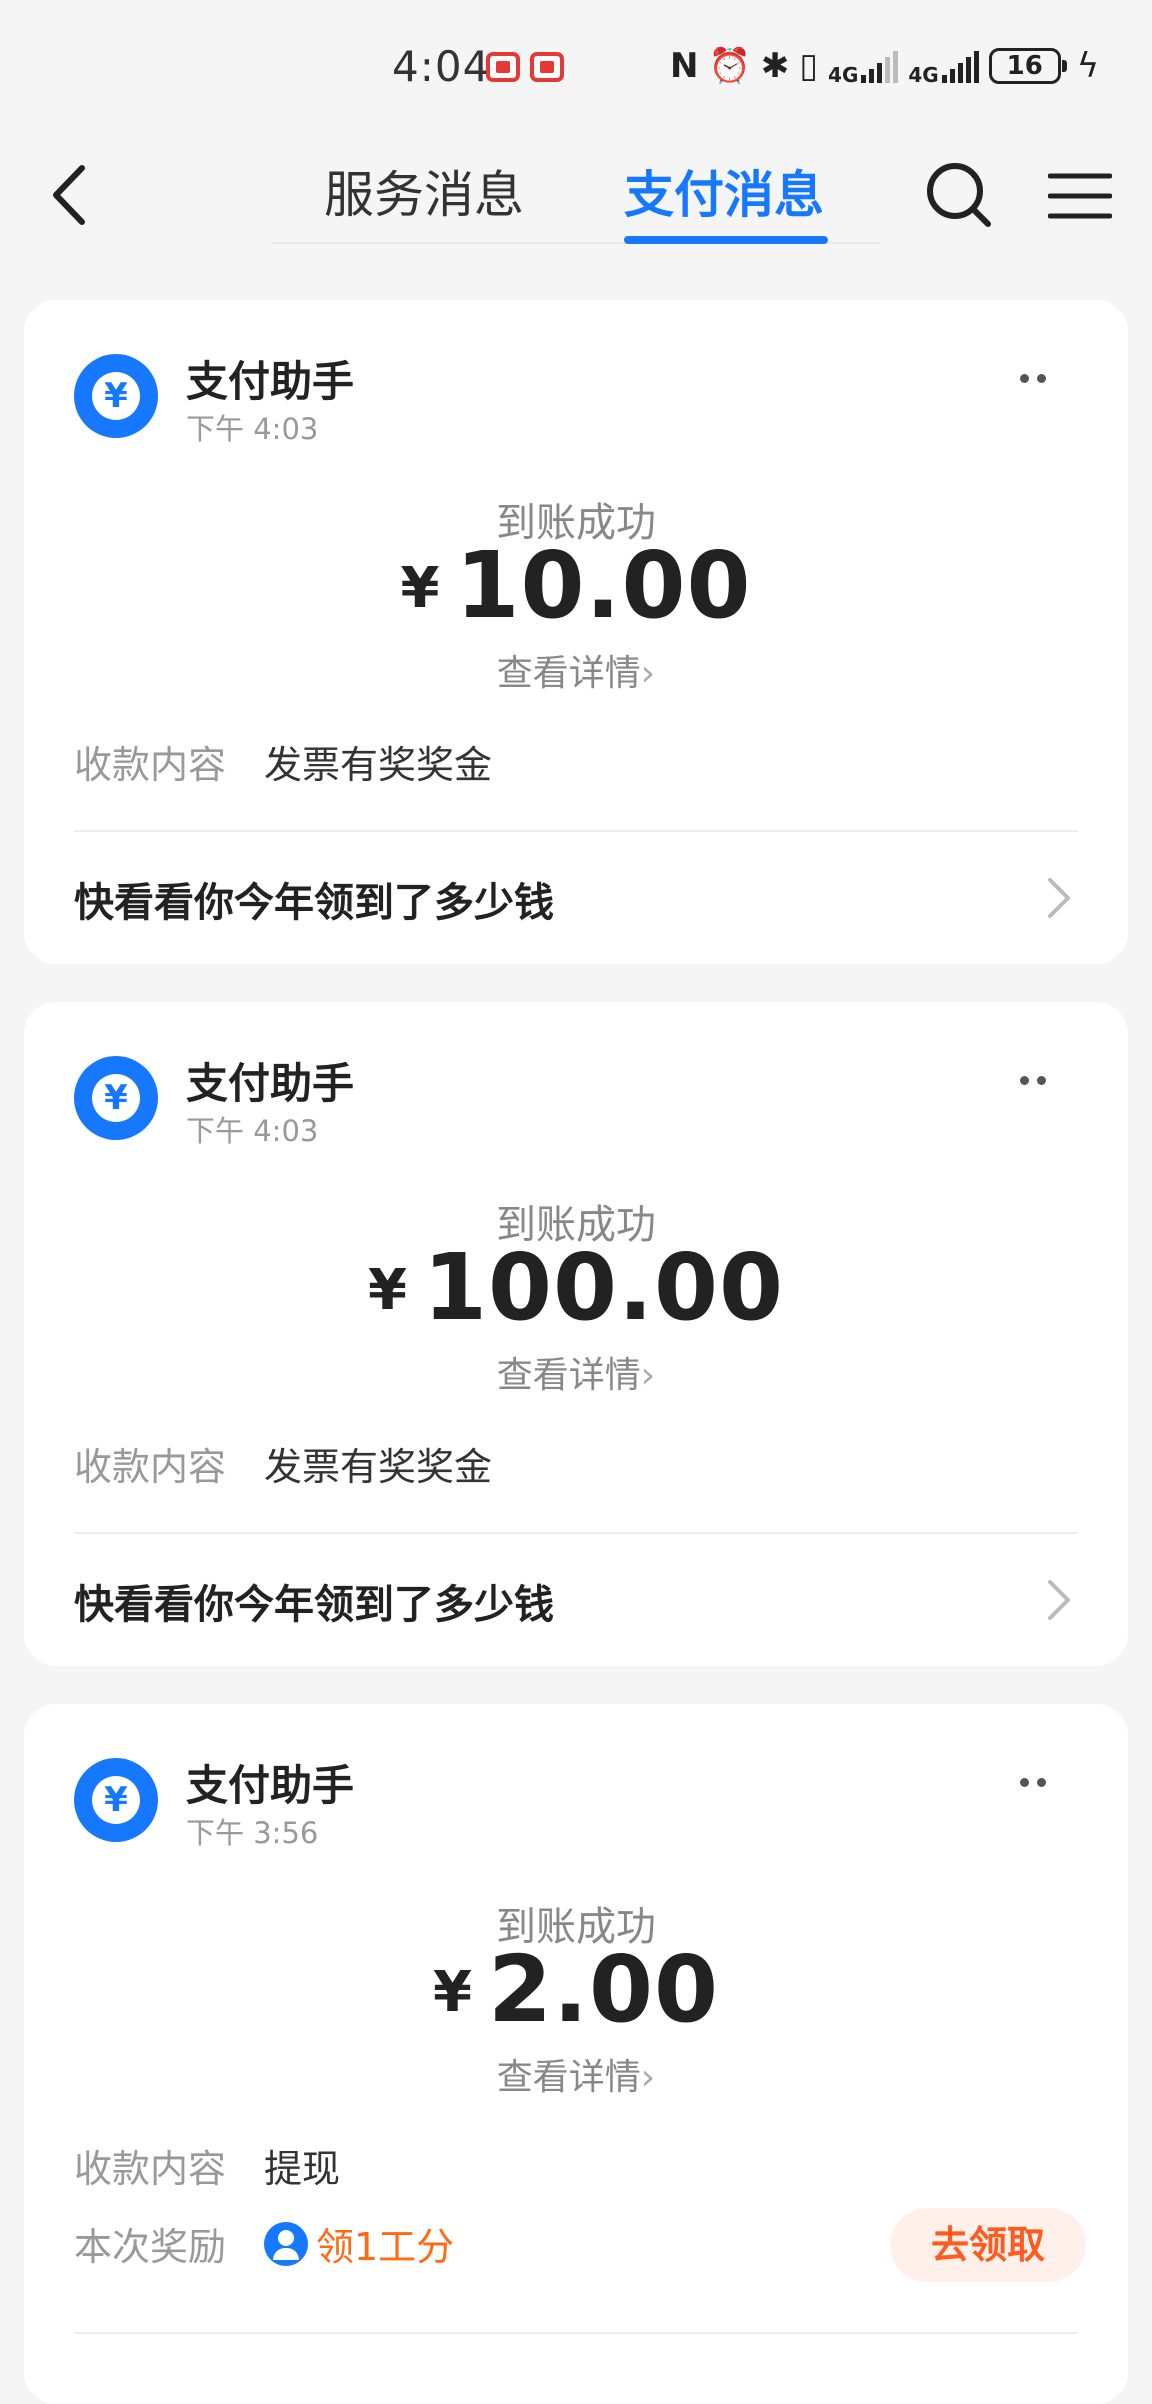 This screenshot has height=2404, width=1152. I want to click on claim-reward-button: 去领取, so click(988, 2245).